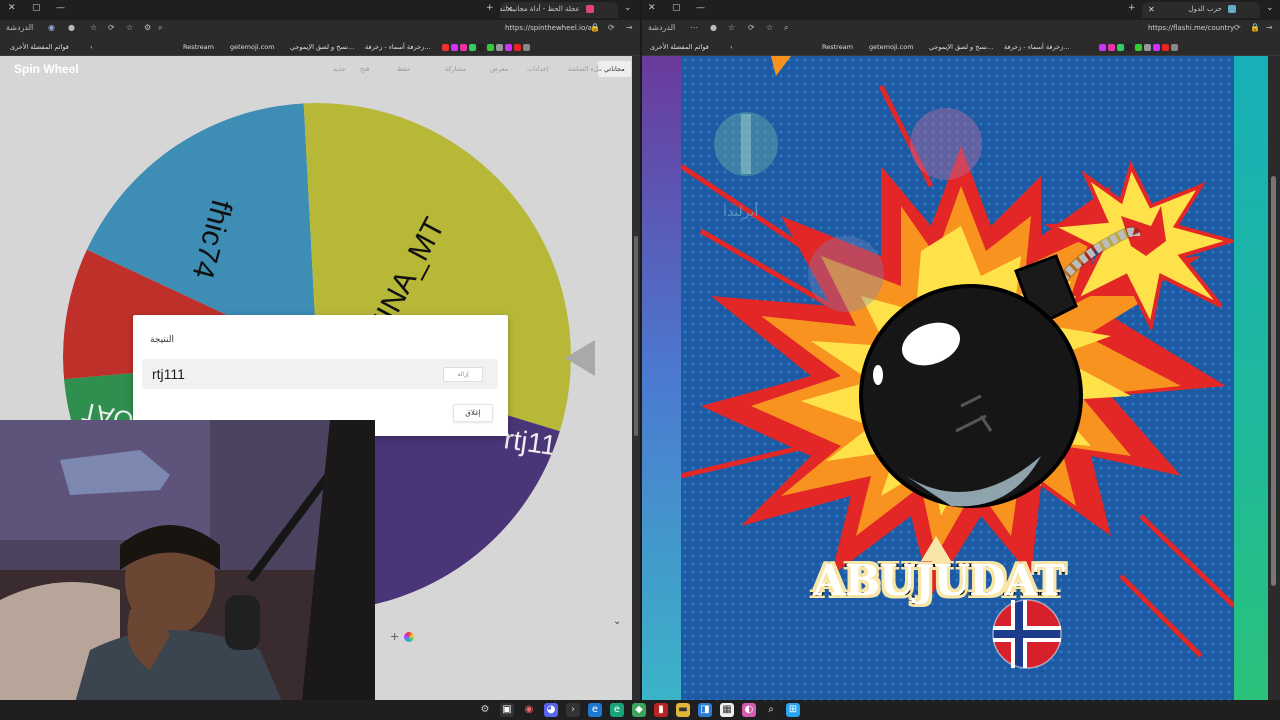 The image size is (1280, 720). Describe the element at coordinates (161, 340) in the screenshot. I see `result-title: النتيجة` at that location.